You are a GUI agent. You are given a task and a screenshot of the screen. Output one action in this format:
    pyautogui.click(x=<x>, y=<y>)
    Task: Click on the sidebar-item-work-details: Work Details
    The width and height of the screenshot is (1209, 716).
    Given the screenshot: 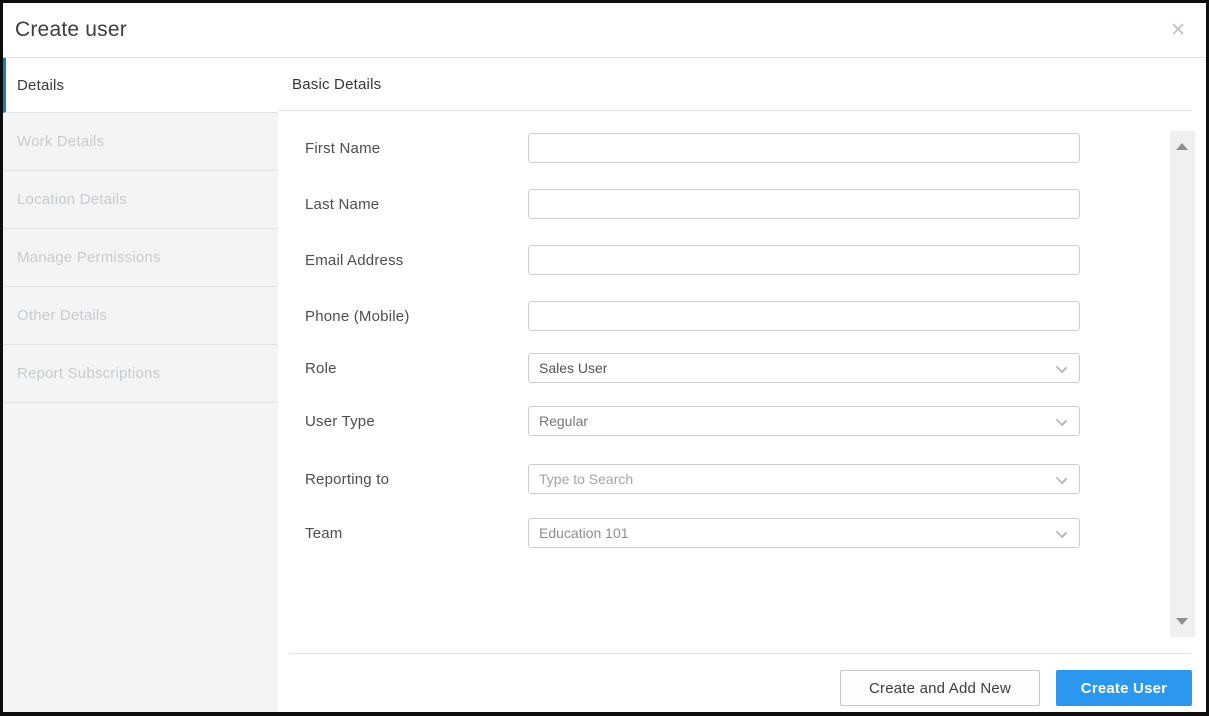 What is the action you would take?
    pyautogui.click(x=140, y=142)
    